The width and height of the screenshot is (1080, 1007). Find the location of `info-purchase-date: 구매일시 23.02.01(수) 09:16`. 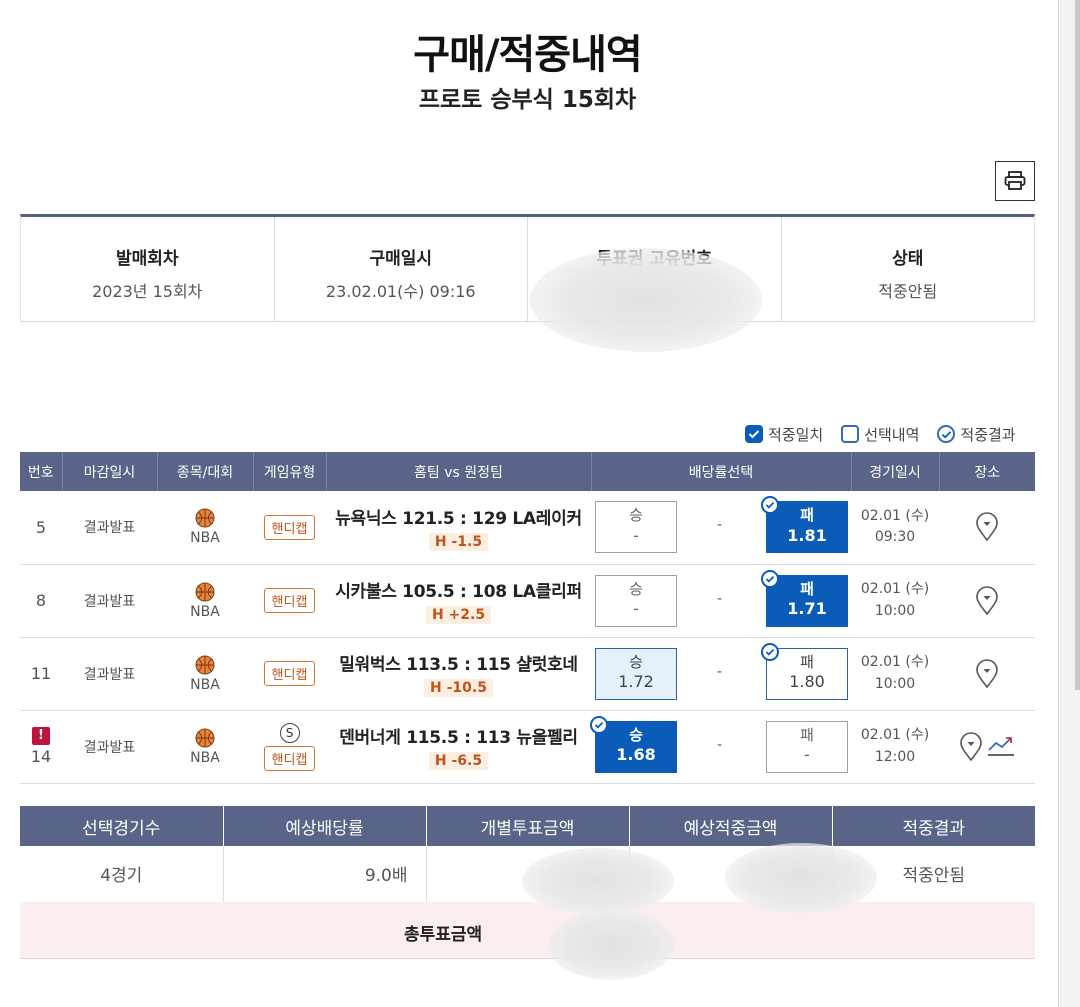

info-purchase-date: 구매일시 23.02.01(수) 09:16 is located at coordinates (401, 269).